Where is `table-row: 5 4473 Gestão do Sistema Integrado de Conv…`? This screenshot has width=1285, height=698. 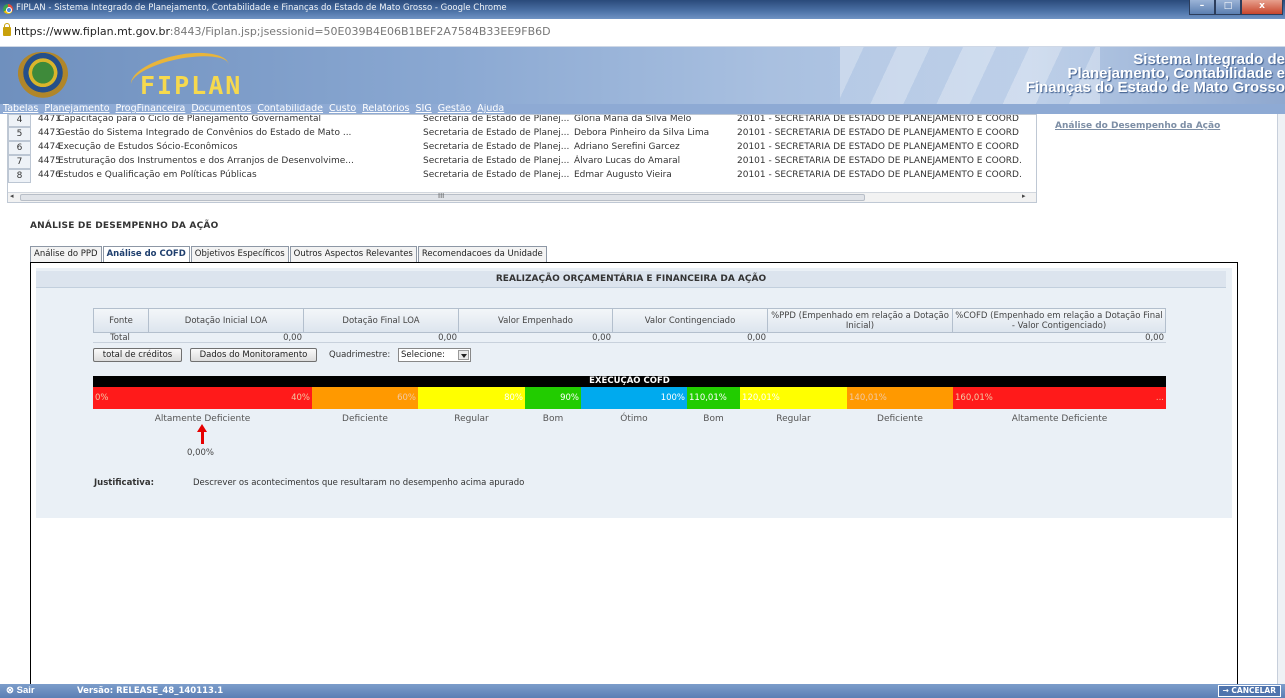 table-row: 5 4473 Gestão do Sistema Integrado de Conv… is located at coordinates (522, 134).